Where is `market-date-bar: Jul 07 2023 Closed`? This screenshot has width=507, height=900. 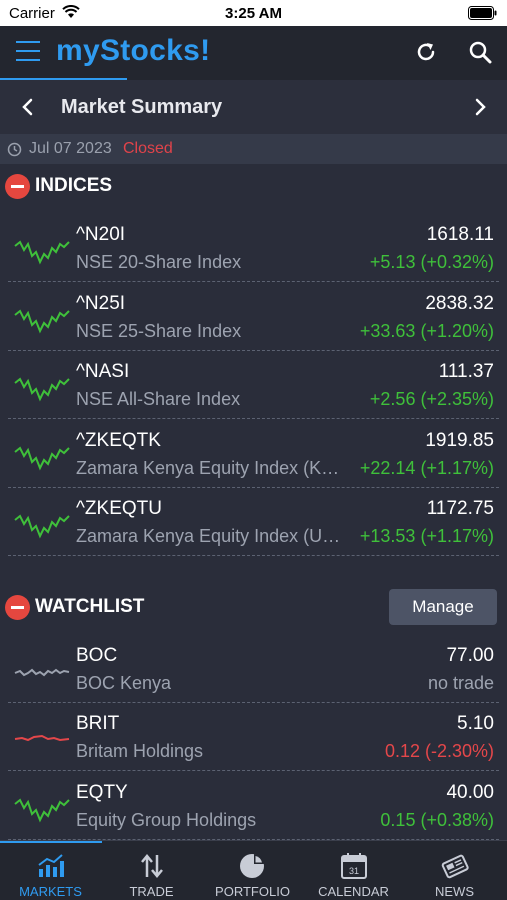 market-date-bar: Jul 07 2023 Closed is located at coordinates (253, 149).